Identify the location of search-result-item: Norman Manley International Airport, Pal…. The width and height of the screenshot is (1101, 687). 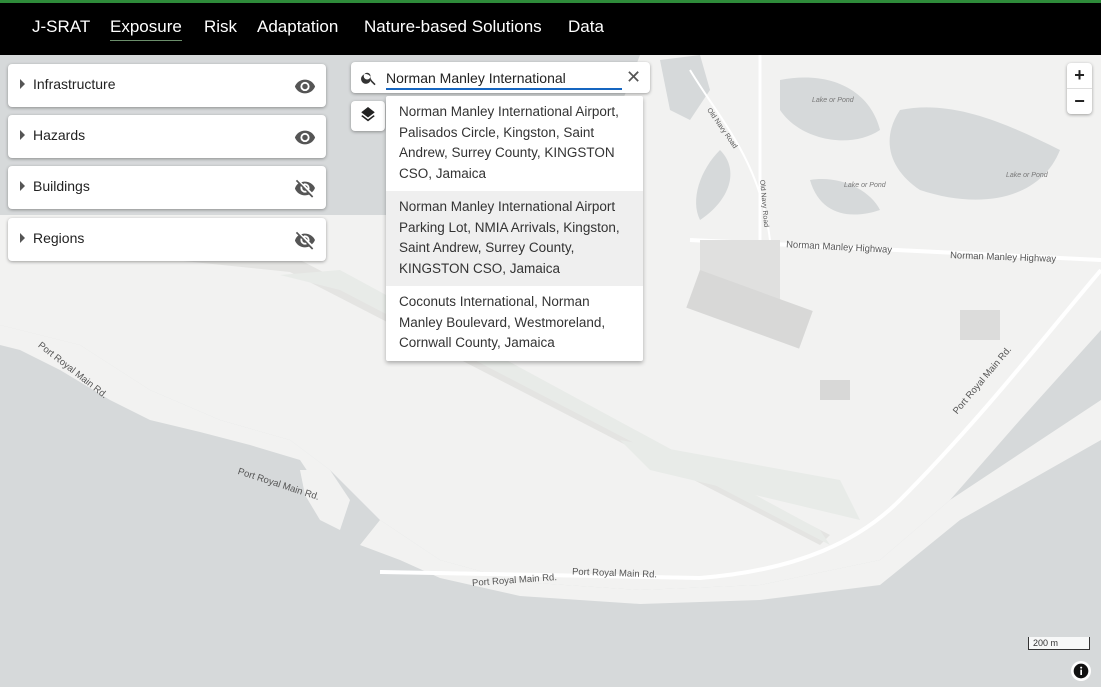
(514, 143).